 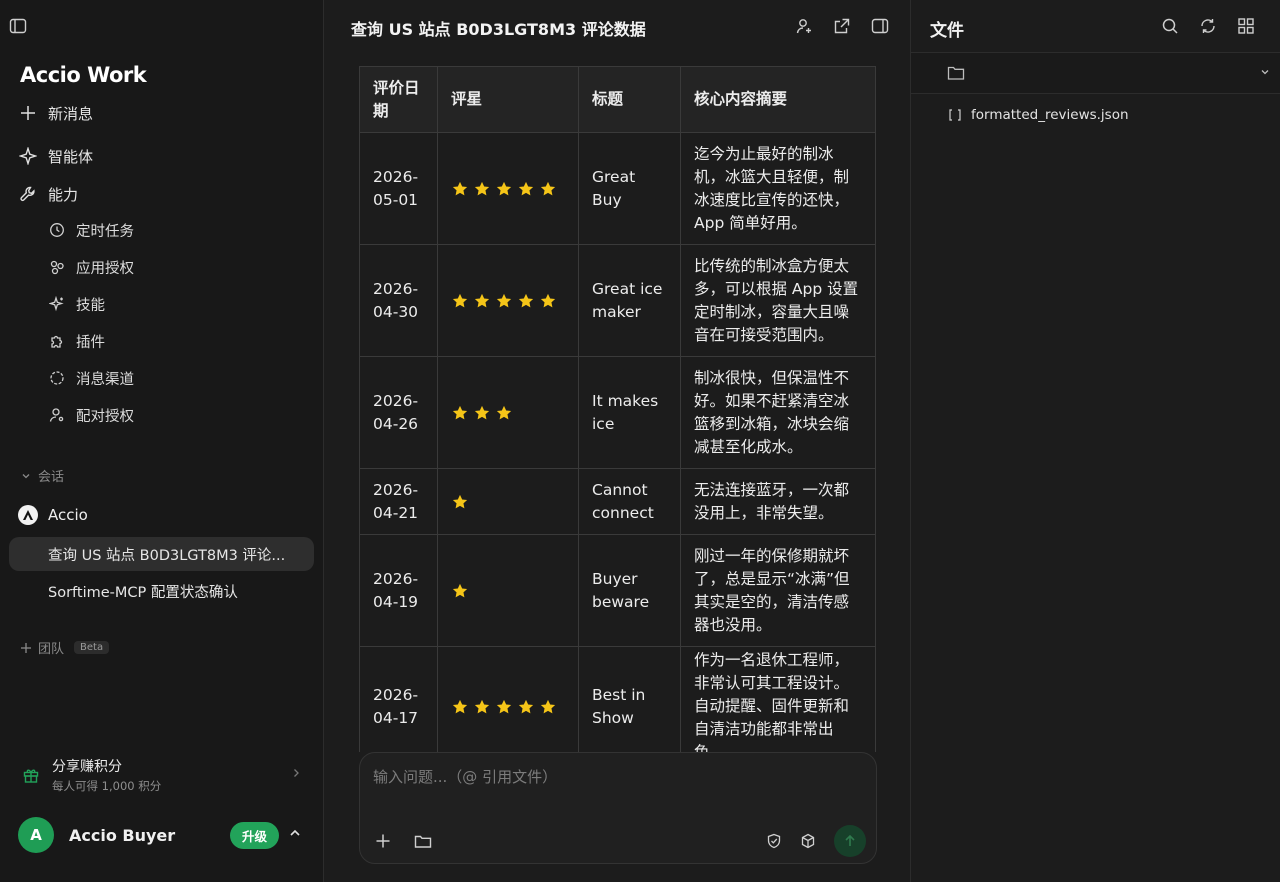 What do you see at coordinates (105, 268) in the screenshot?
I see `nav-label: 应用授权` at bounding box center [105, 268].